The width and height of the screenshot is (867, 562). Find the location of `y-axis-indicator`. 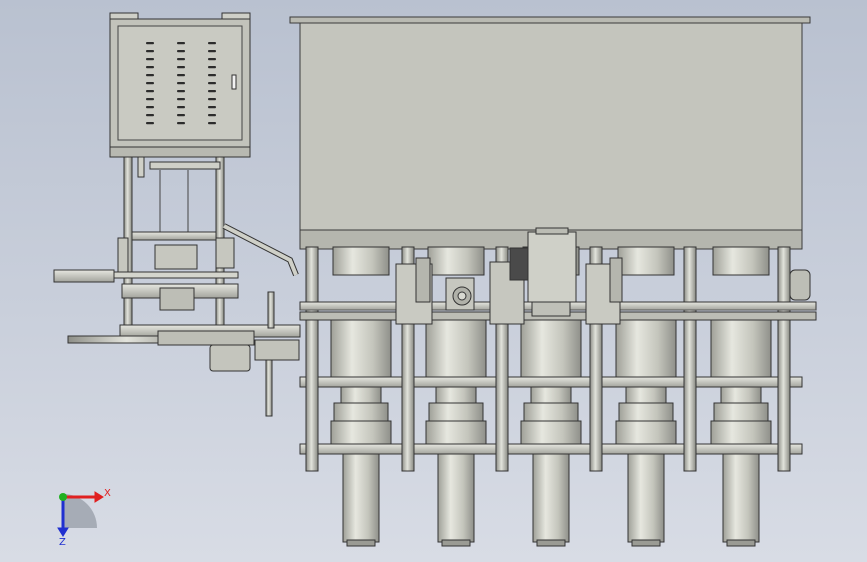

y-axis-indicator is located at coordinates (63, 497).